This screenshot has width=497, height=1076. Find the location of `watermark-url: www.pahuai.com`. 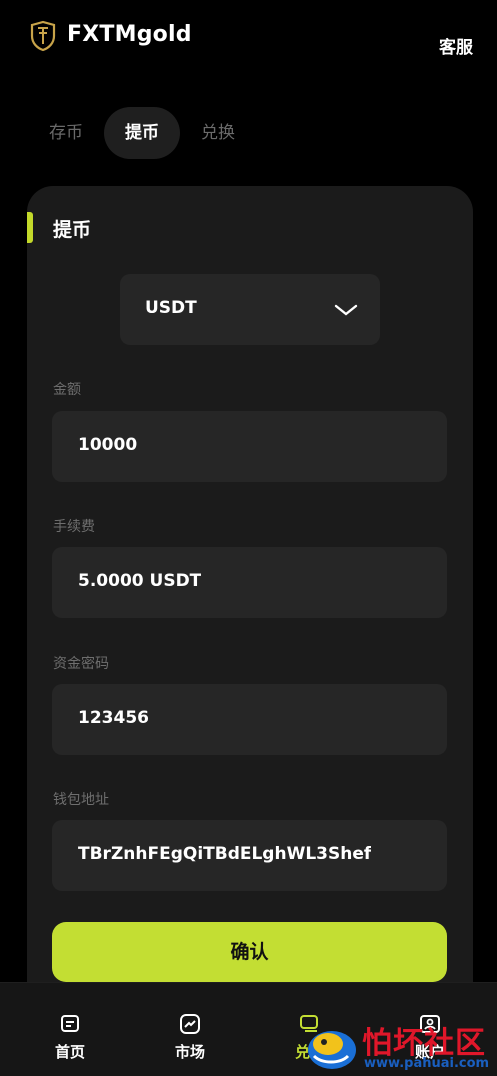

watermark-url: www.pahuai.com is located at coordinates (427, 1063).